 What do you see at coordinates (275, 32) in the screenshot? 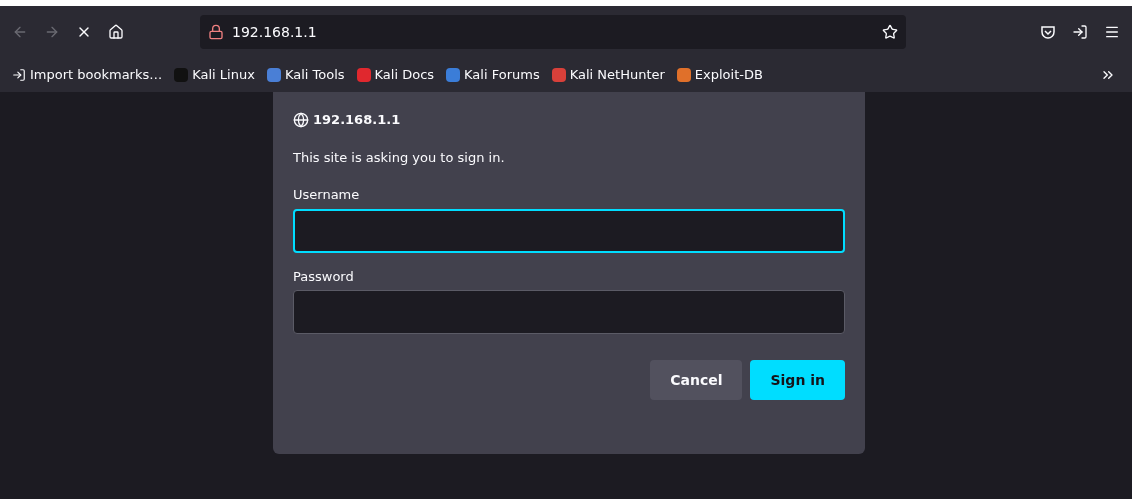
I see `url-text: 192.168.1.1` at bounding box center [275, 32].